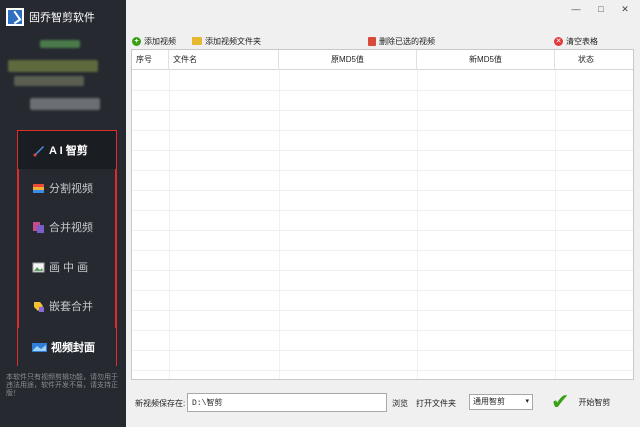 Image resolution: width=640 pixels, height=427 pixels. I want to click on table-header: 序号 文件名 原MD5值 新MD5值 状态, so click(382, 60).